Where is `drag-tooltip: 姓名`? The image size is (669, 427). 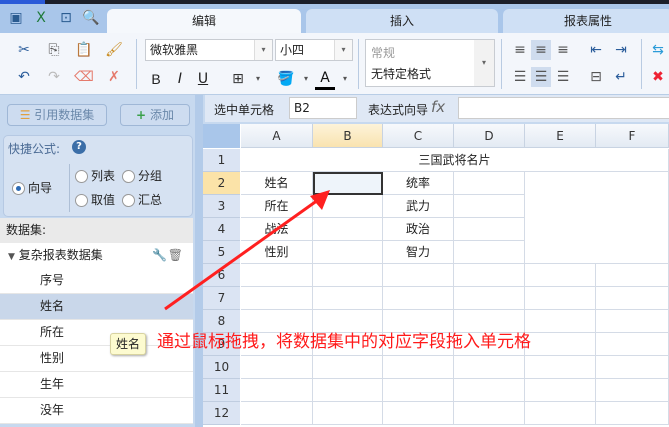
drag-tooltip: 姓名 is located at coordinates (128, 344).